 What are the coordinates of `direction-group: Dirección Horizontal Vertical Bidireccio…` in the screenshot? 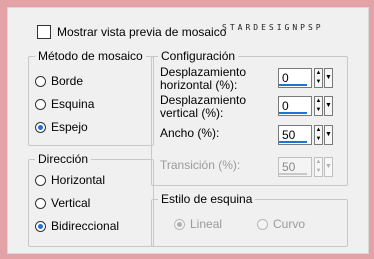 It's located at (91, 199).